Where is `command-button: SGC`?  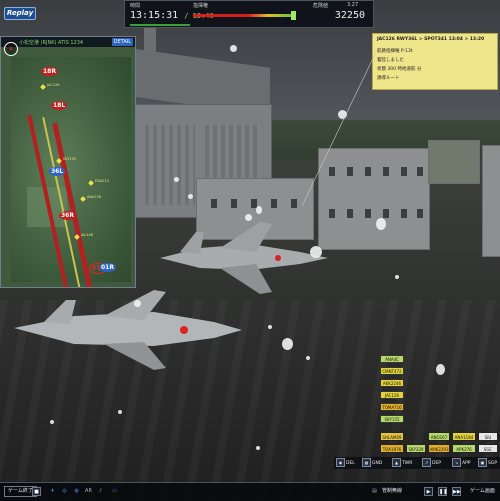
command-button: SGC is located at coordinates (488, 448).